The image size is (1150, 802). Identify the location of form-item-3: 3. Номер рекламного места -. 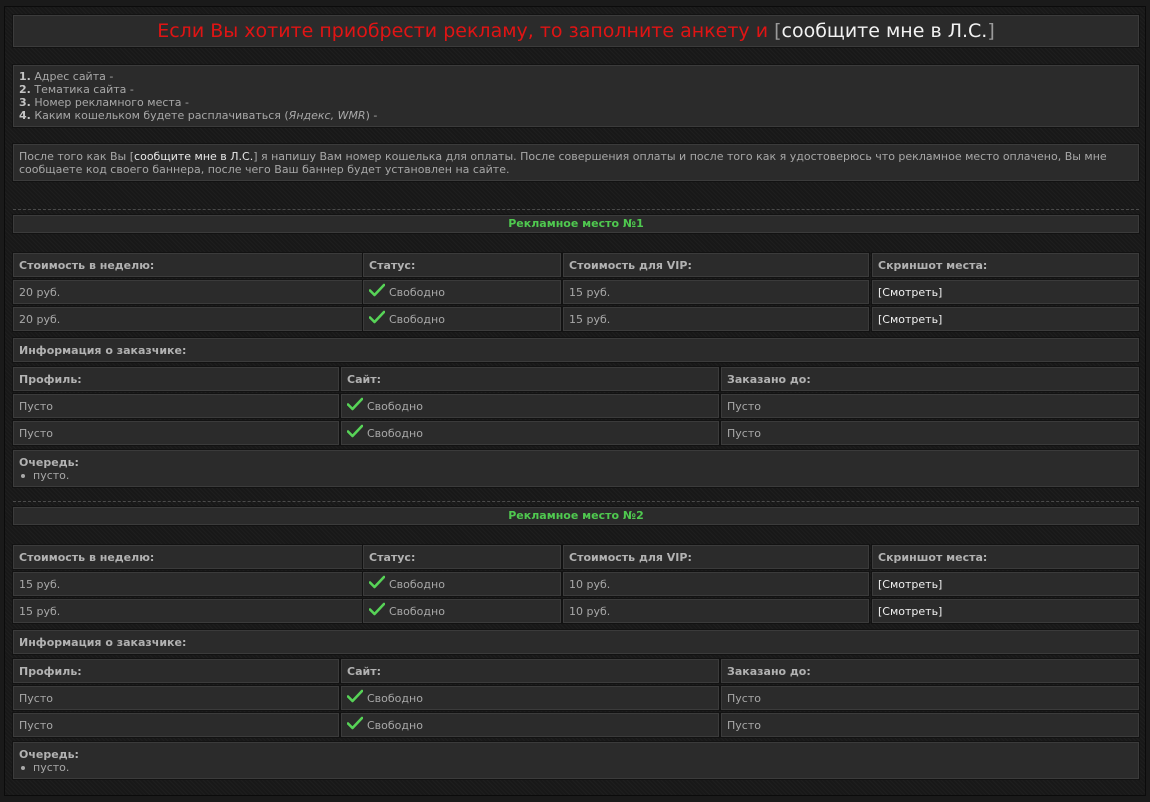
(104, 102).